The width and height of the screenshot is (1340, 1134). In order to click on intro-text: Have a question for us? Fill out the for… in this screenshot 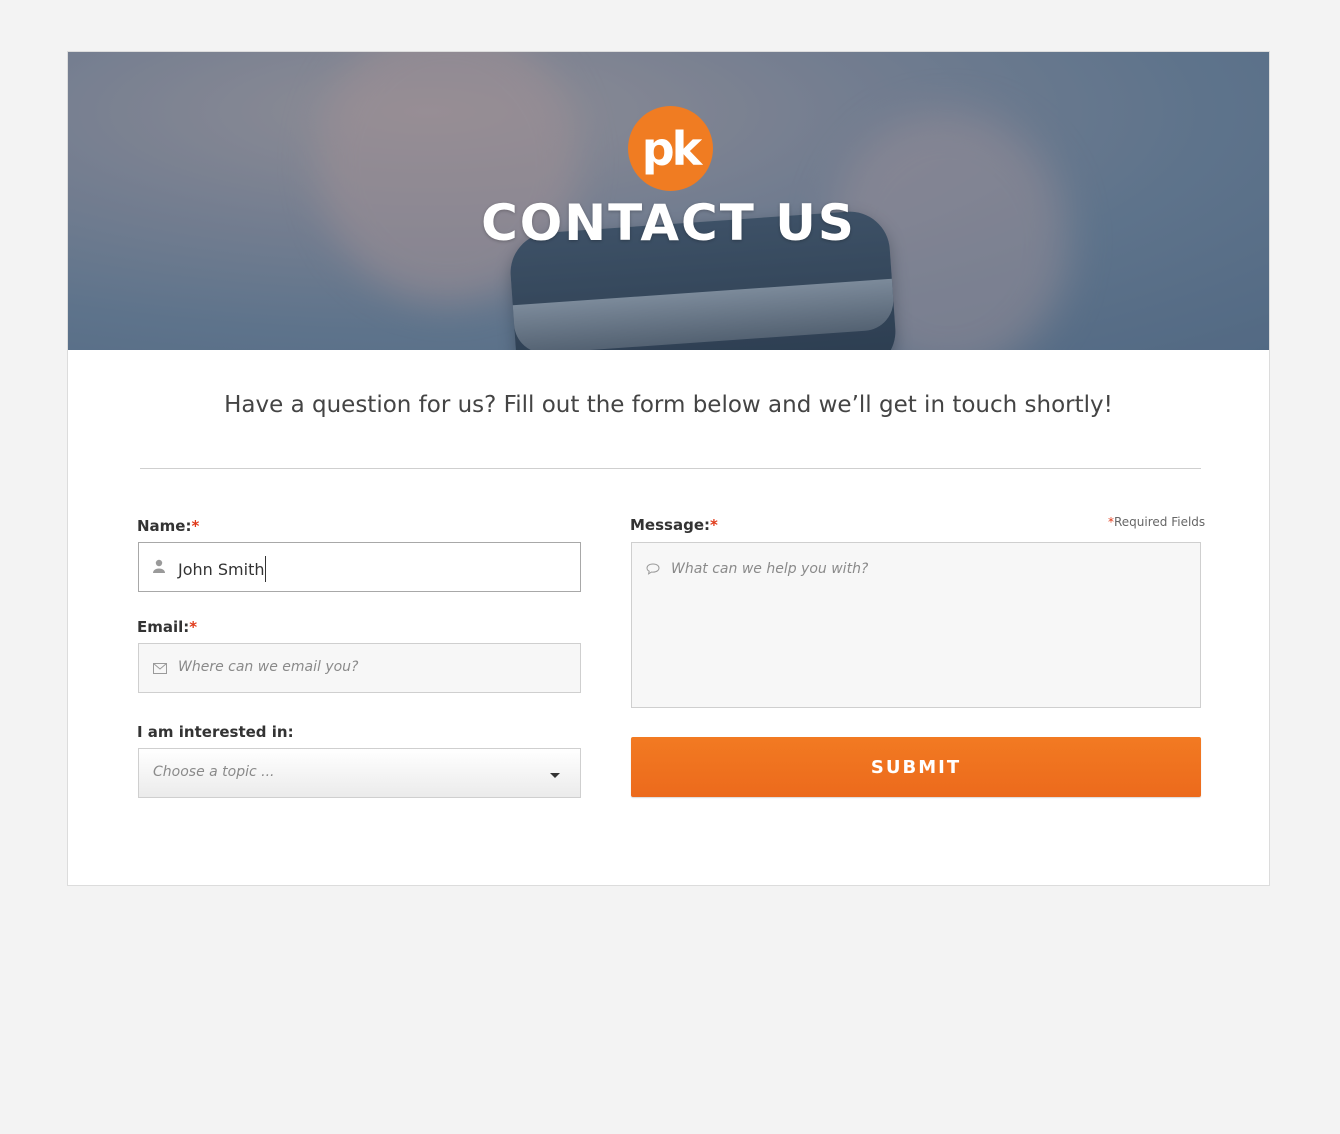, I will do `click(668, 405)`.